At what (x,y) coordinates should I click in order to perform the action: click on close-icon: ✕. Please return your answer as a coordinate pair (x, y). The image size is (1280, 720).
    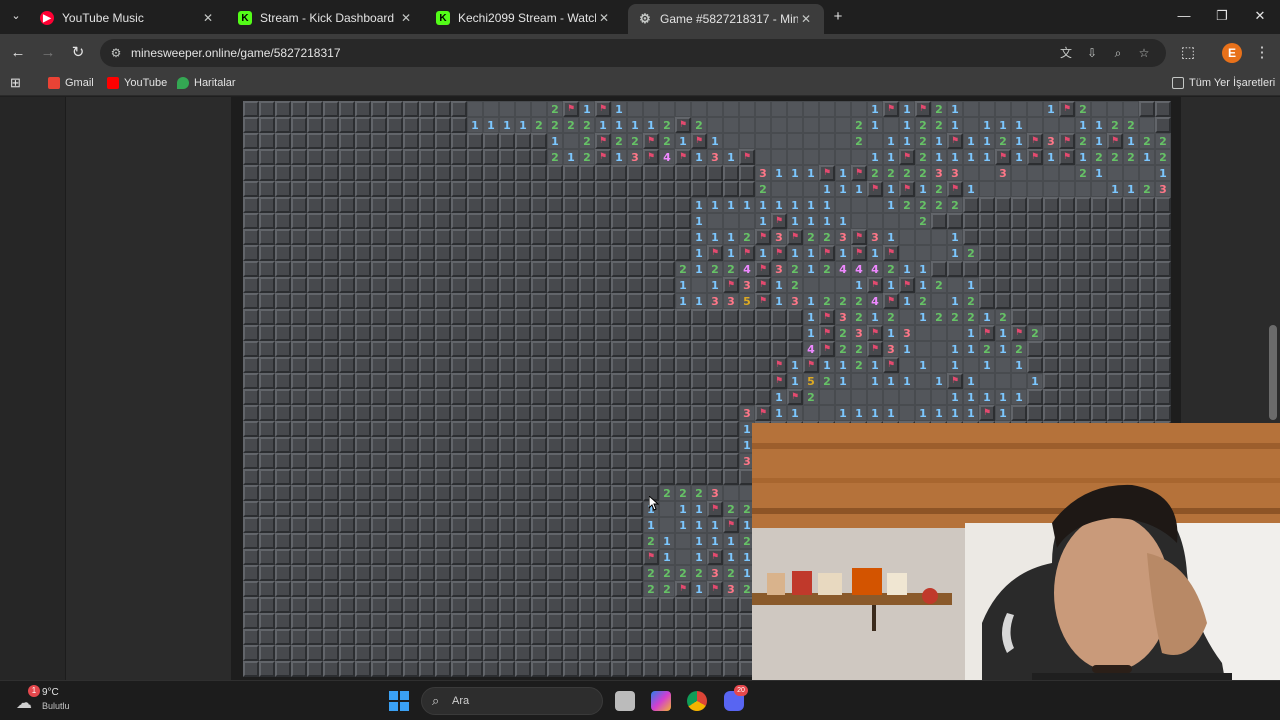
    Looking at the image, I should click on (208, 18).